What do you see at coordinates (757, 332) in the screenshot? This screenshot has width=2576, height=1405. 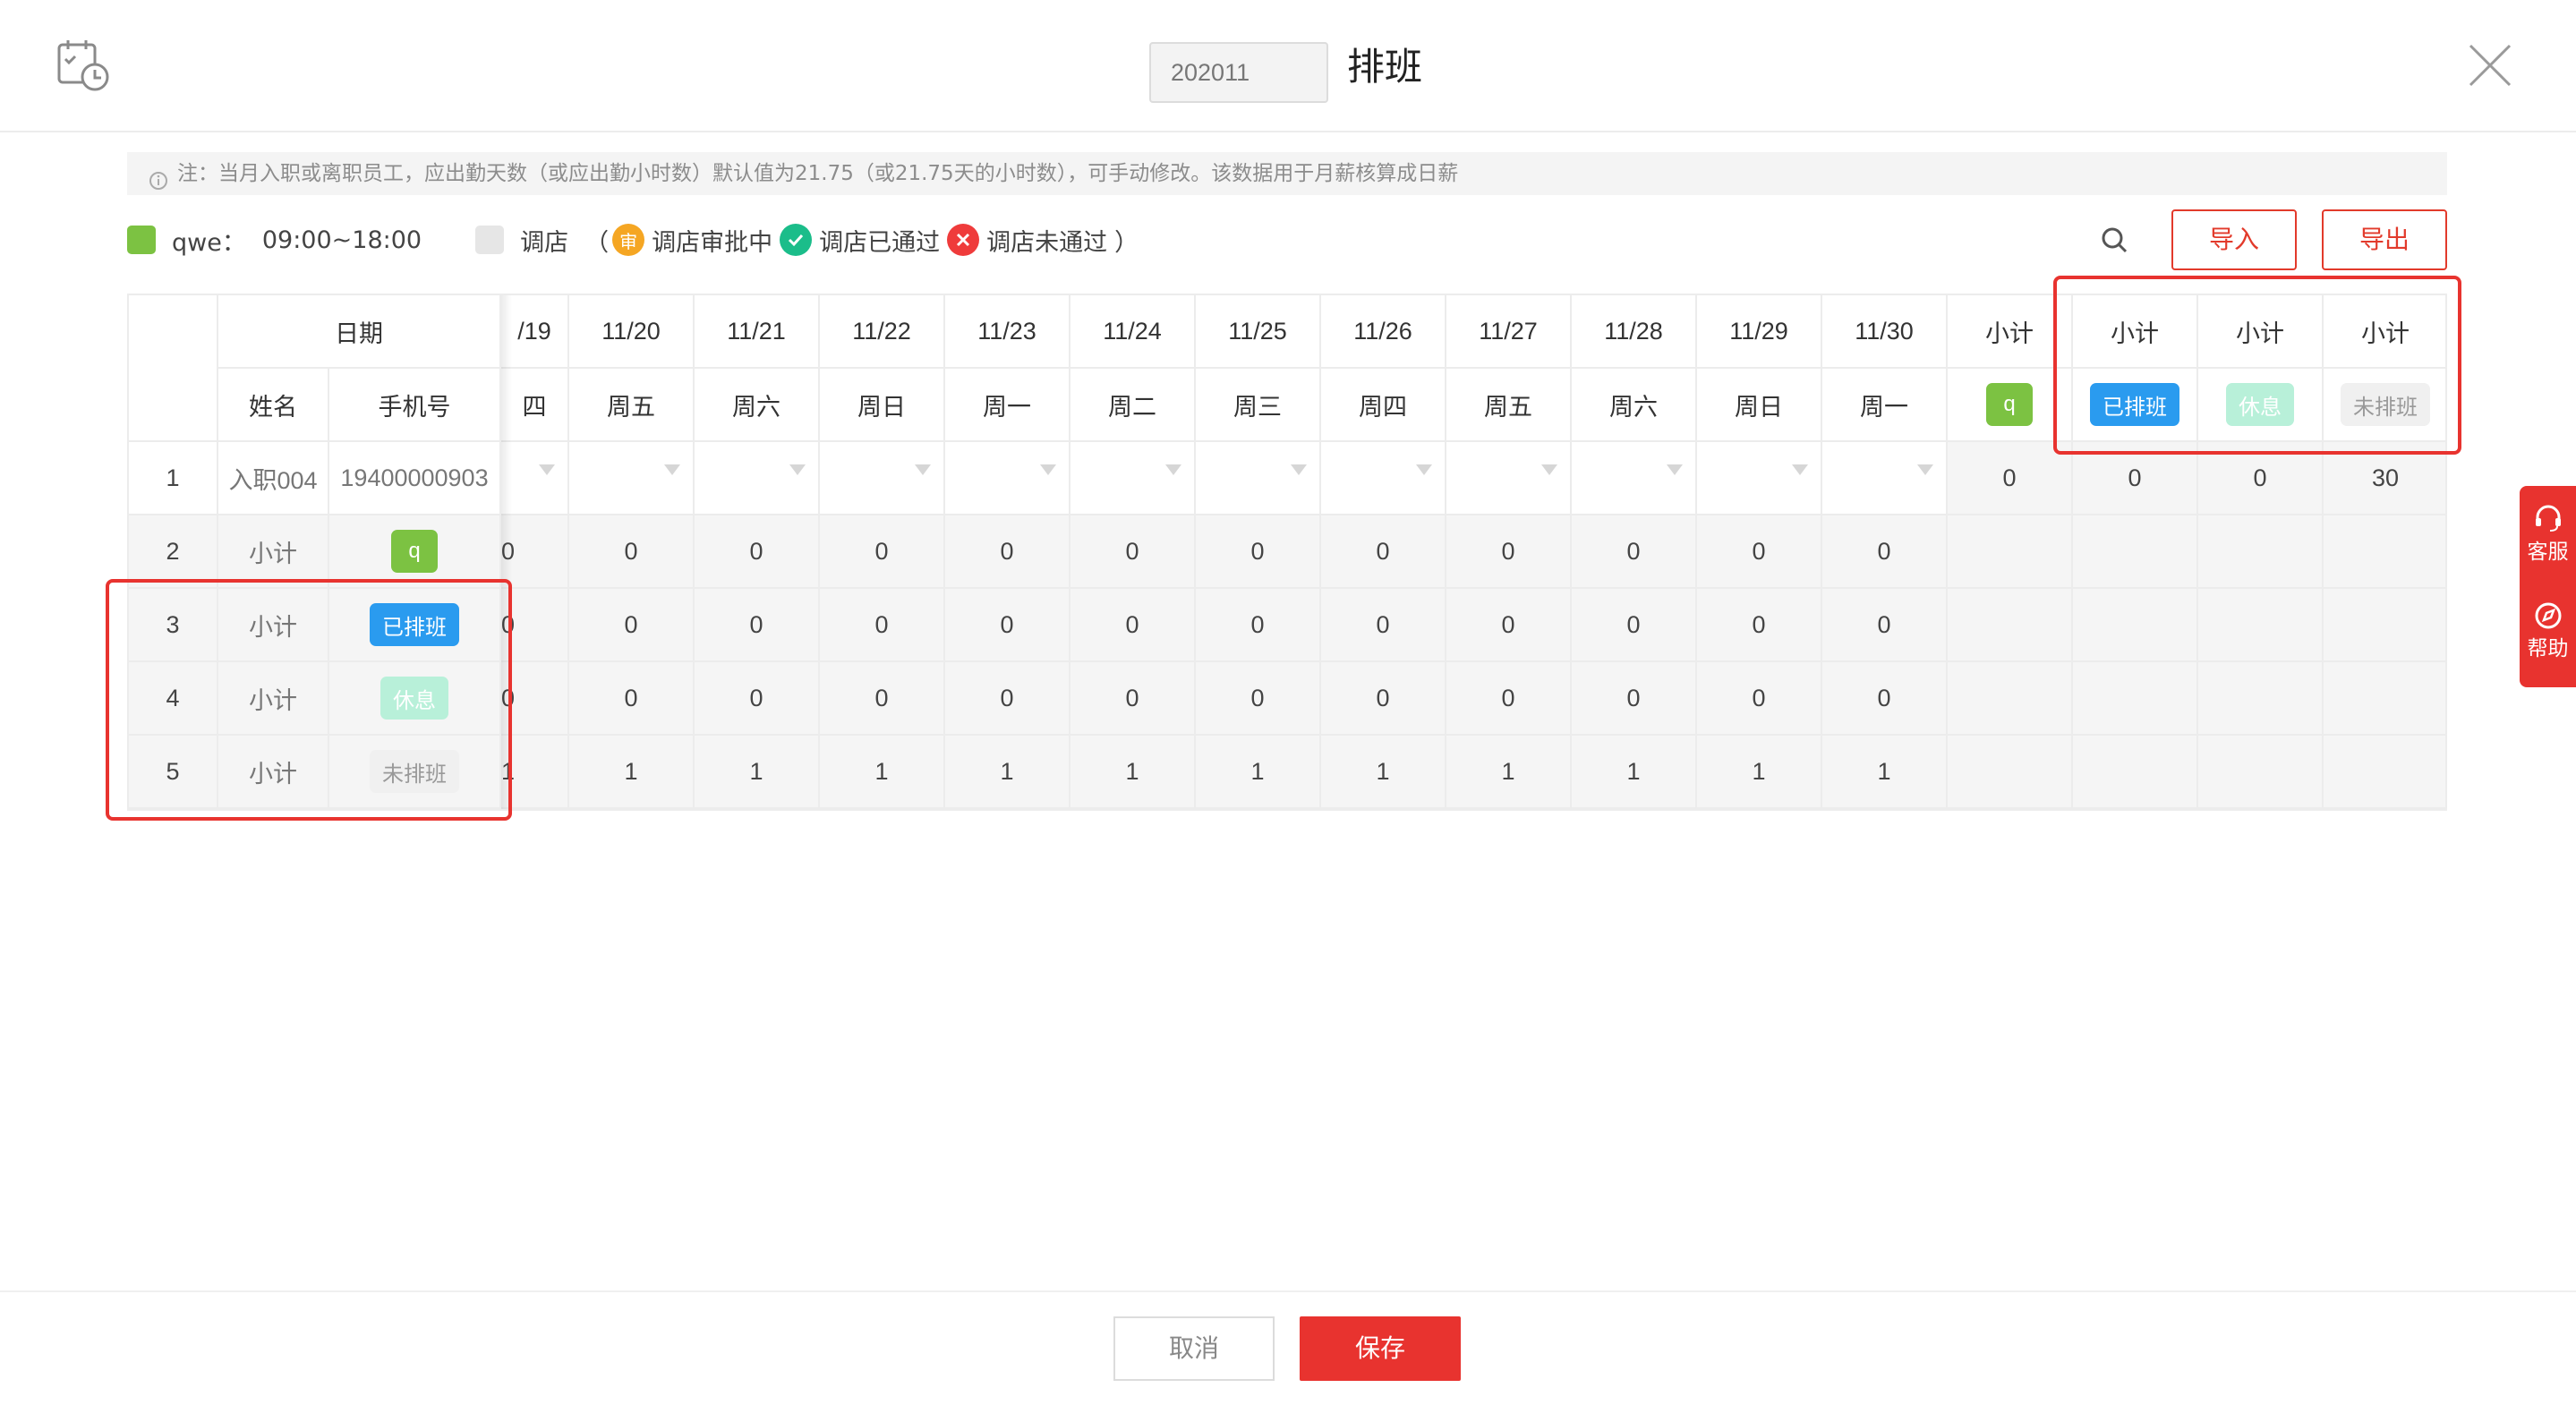 I see `date-header: 11/21` at bounding box center [757, 332].